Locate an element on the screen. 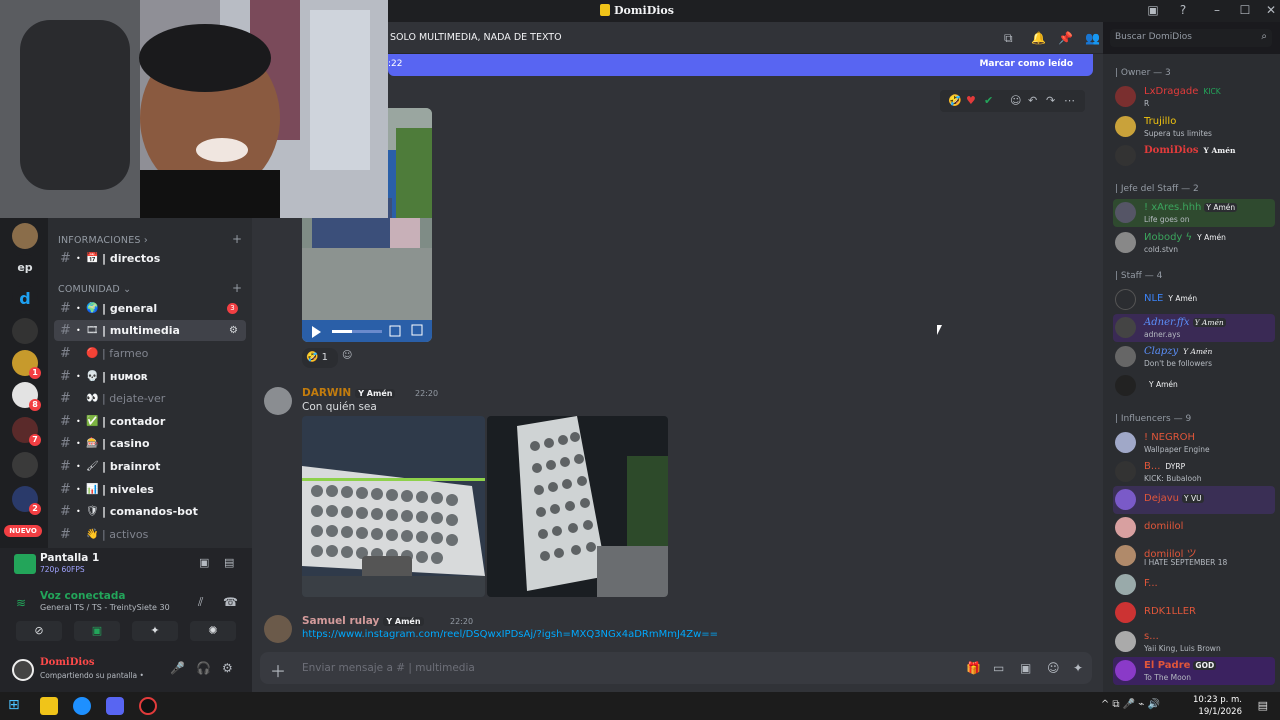 The height and width of the screenshot is (720, 1280). channel-directos: # • 📅 | directos is located at coordinates (150, 258).